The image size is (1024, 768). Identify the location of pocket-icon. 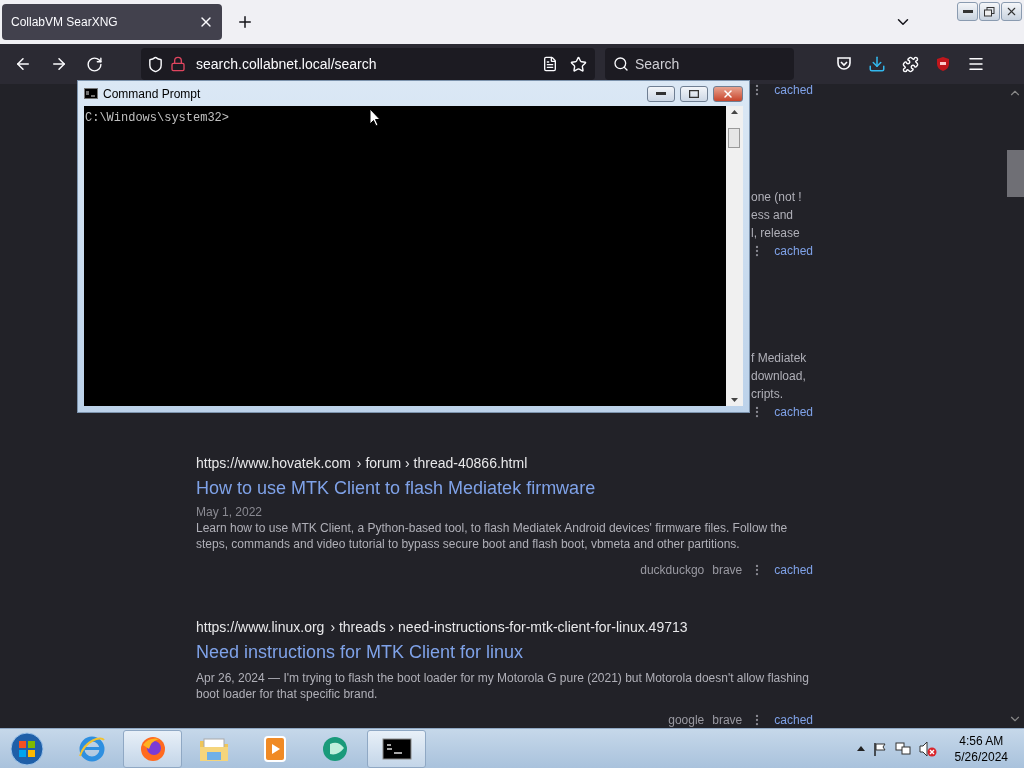
(844, 64).